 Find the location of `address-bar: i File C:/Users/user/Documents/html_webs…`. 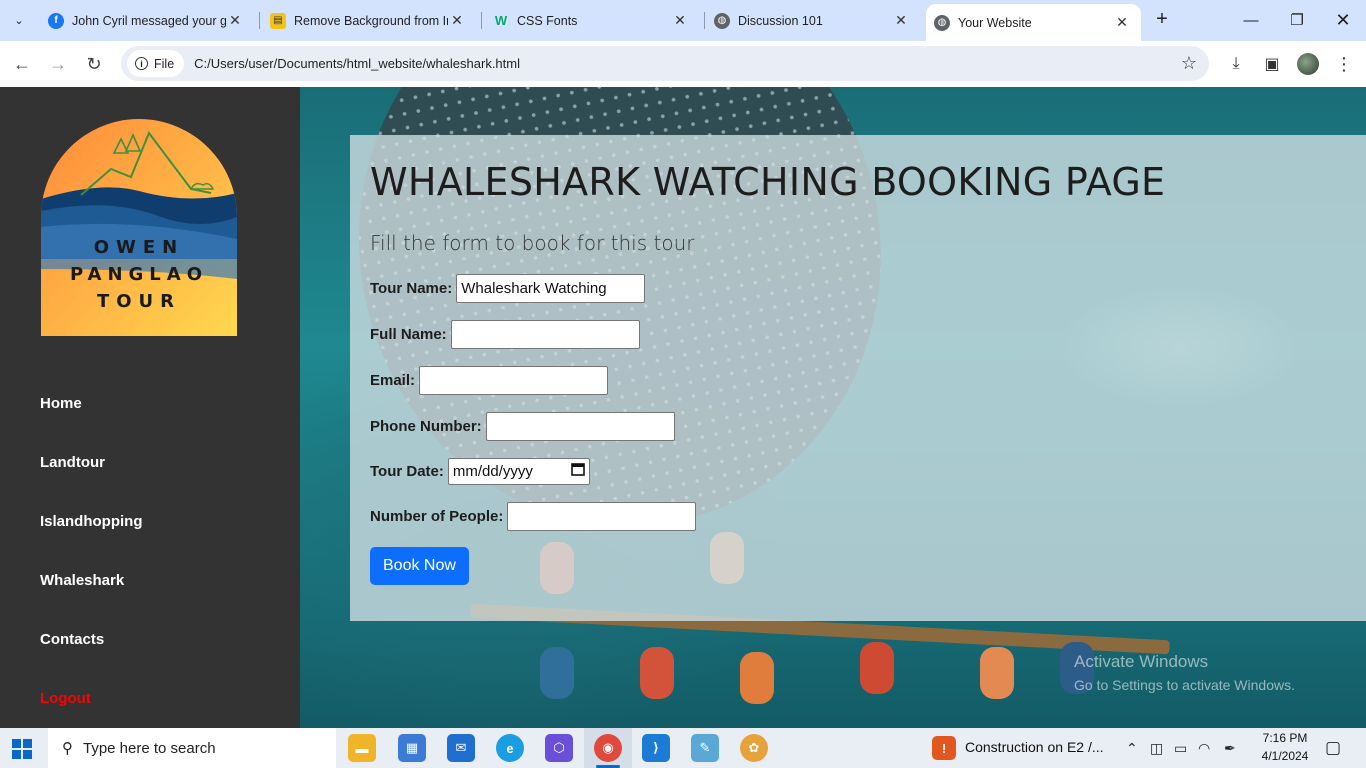

address-bar: i File C:/Users/user/Documents/html_webs… is located at coordinates (665, 63).